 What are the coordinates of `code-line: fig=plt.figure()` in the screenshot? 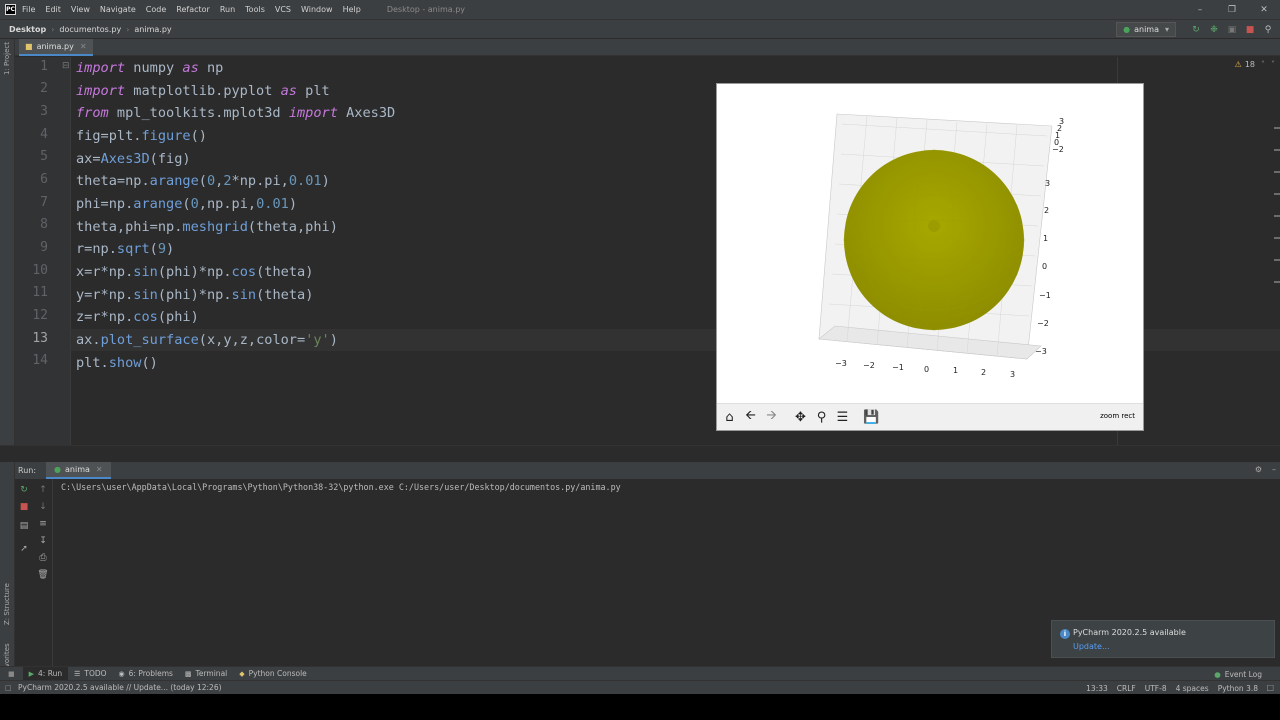 It's located at (141, 136).